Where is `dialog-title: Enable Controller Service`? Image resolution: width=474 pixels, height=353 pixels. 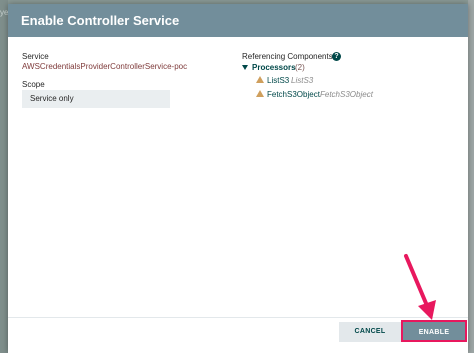 dialog-title: Enable Controller Service is located at coordinates (100, 20).